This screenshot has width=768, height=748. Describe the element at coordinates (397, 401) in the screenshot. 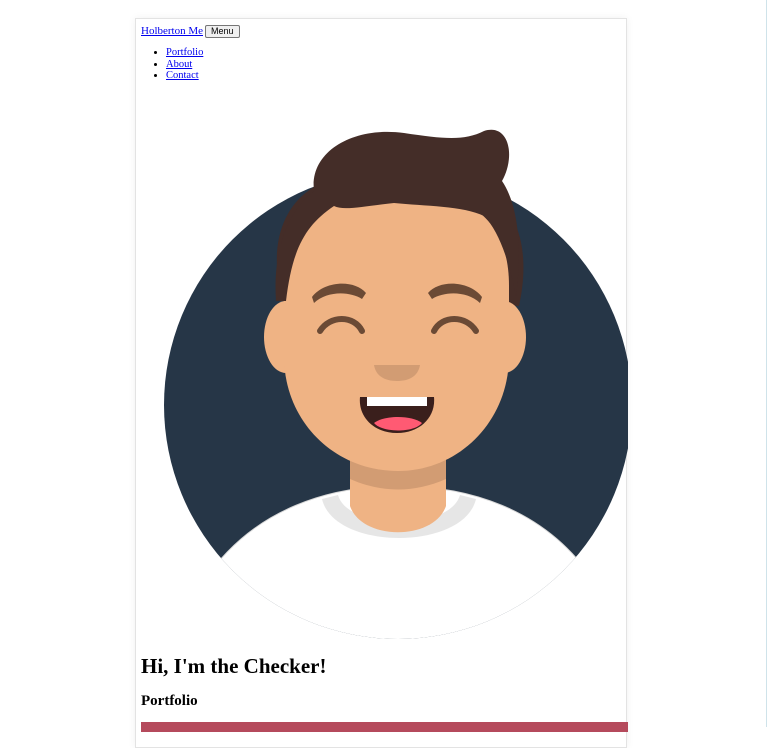

I see `avatar-teeth` at that location.